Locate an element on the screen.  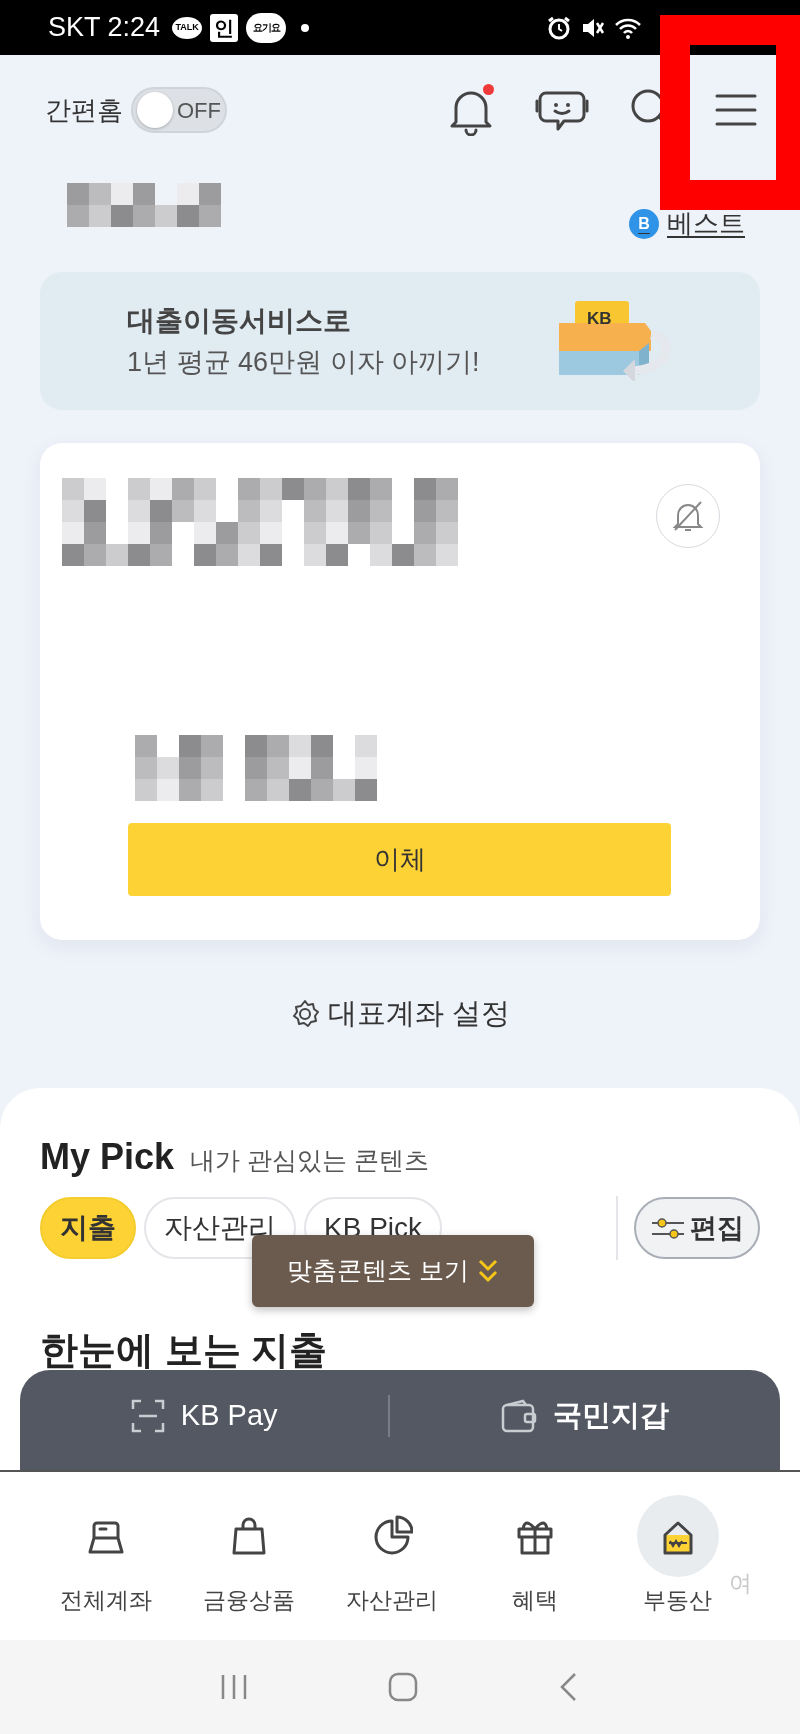
more-notifications-icon is located at coordinates (305, 27).